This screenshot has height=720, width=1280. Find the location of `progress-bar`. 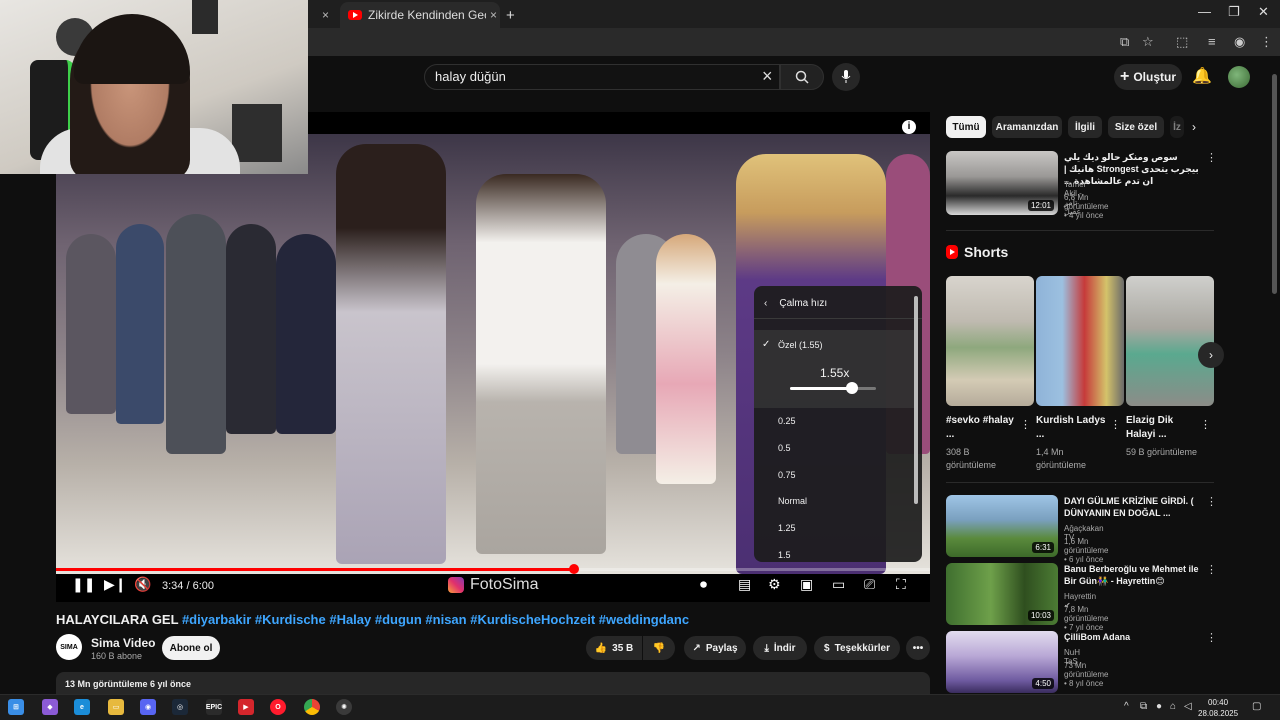

progress-bar is located at coordinates (493, 569).